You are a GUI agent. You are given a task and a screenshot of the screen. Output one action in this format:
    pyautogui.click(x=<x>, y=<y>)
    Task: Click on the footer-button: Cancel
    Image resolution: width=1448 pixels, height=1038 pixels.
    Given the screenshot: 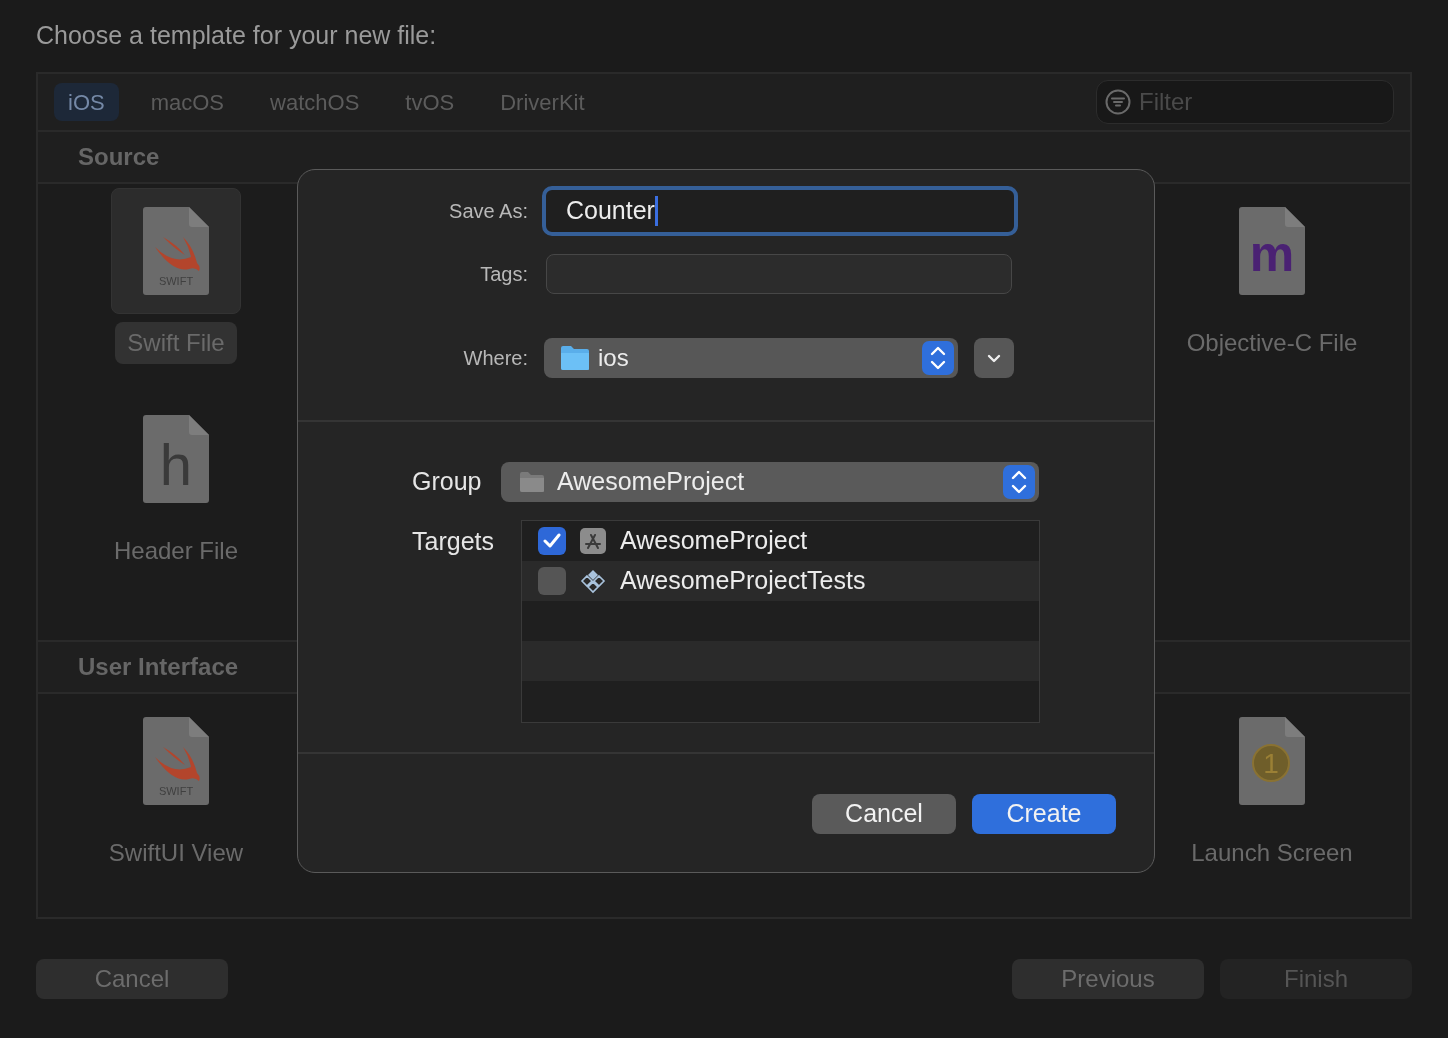 What is the action you would take?
    pyautogui.click(x=132, y=978)
    